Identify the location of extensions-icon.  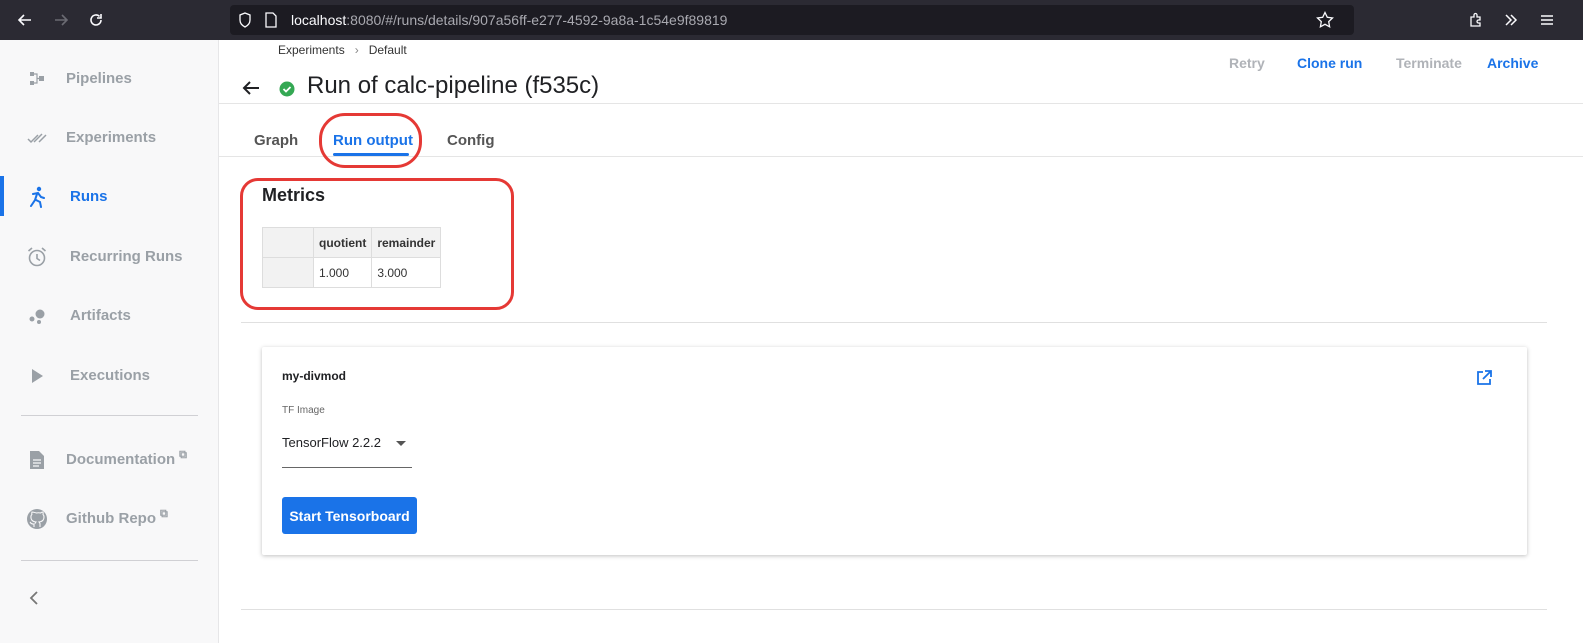
(1476, 20).